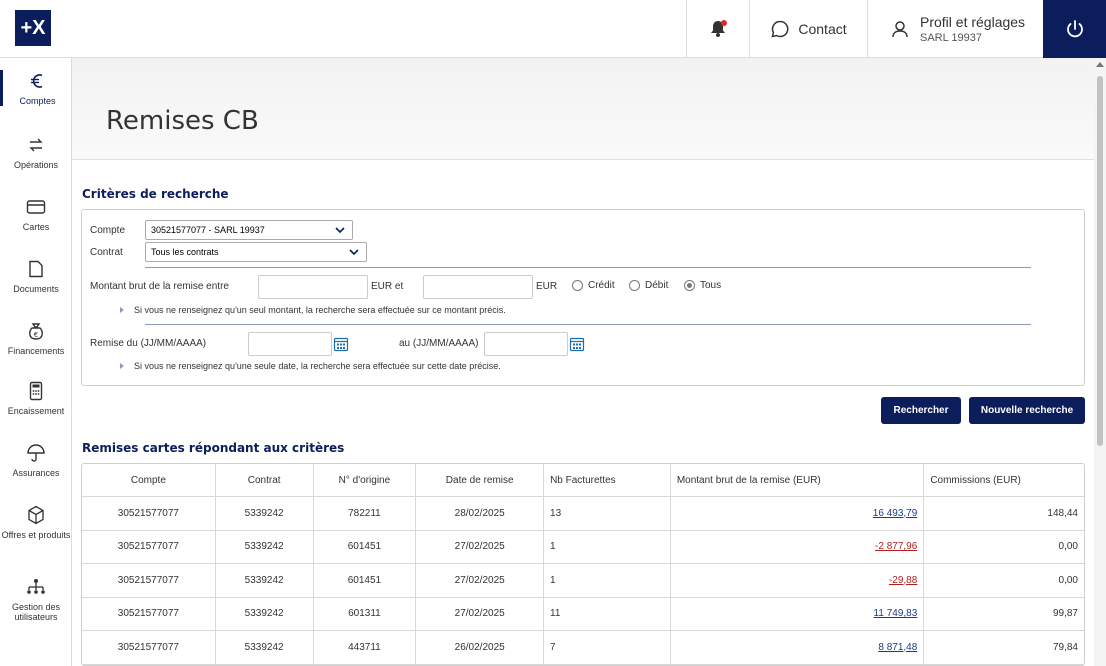 The image size is (1106, 666). Describe the element at coordinates (36, 612) in the screenshot. I see `sidebar-item-label: Gestion des utilisateurs` at that location.